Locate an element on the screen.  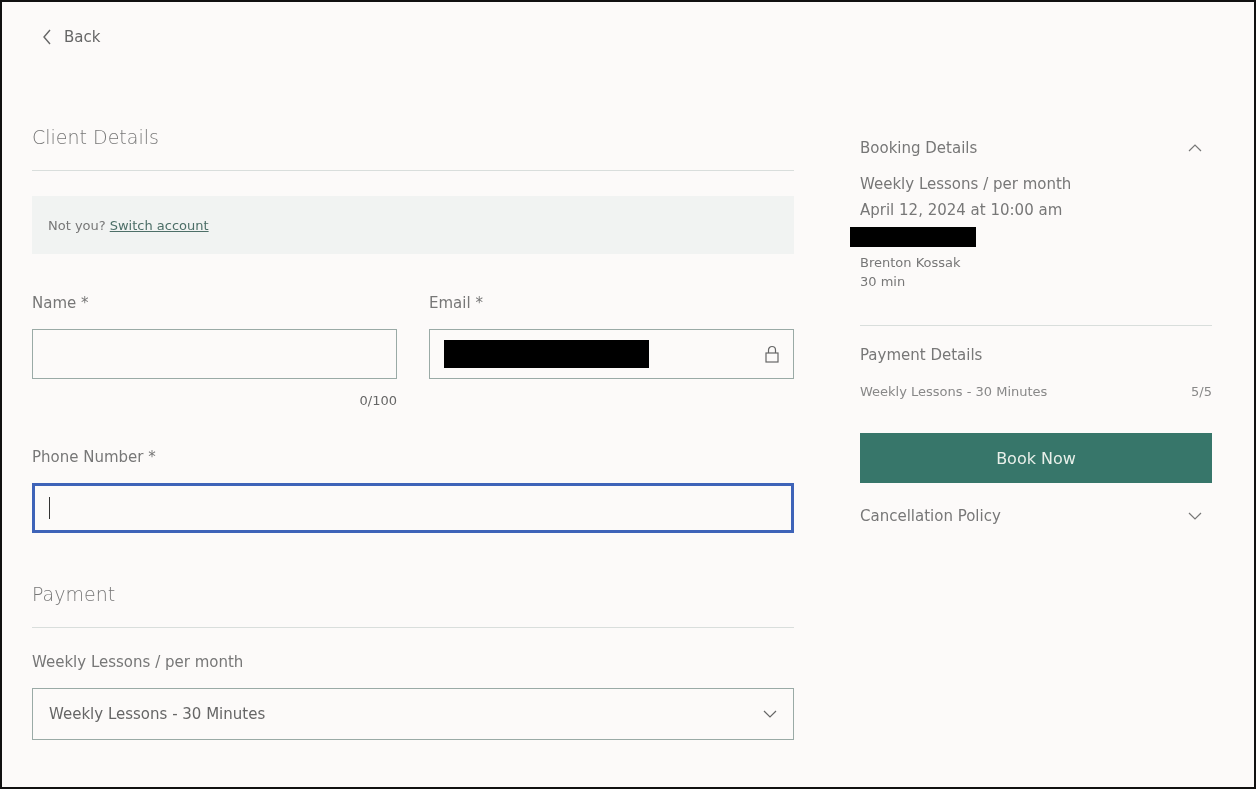
payment-count: 5/5 is located at coordinates (1201, 391).